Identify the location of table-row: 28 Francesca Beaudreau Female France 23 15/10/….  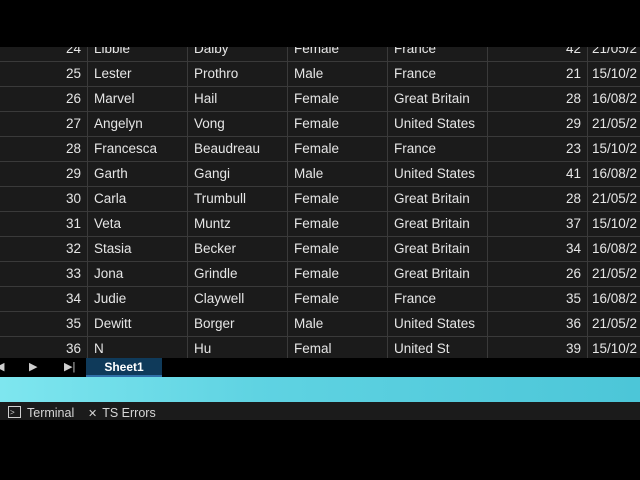
(320, 149).